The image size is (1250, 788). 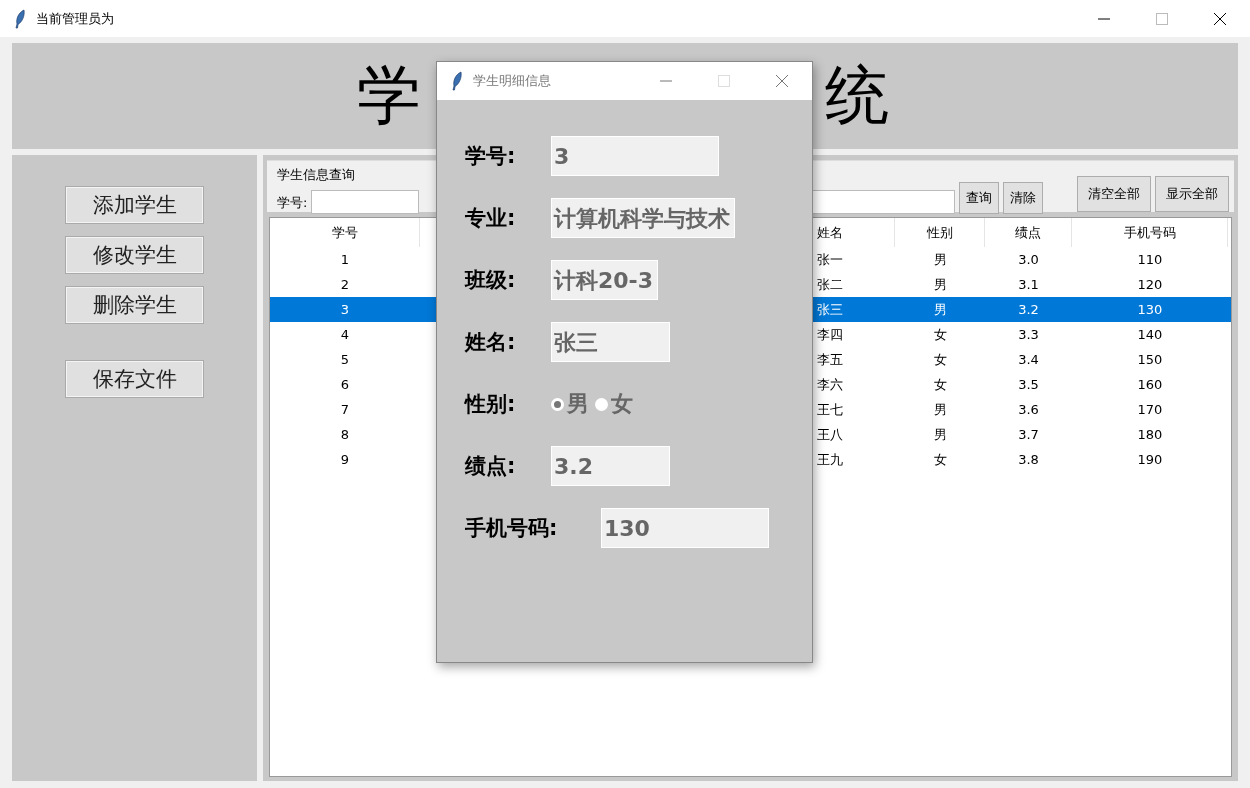 I want to click on table-cell-text: 7, so click(x=345, y=409).